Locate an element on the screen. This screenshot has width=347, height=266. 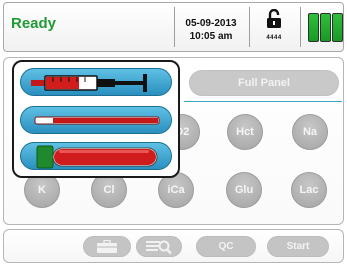
lock-button: 4444 is located at coordinates (274, 24).